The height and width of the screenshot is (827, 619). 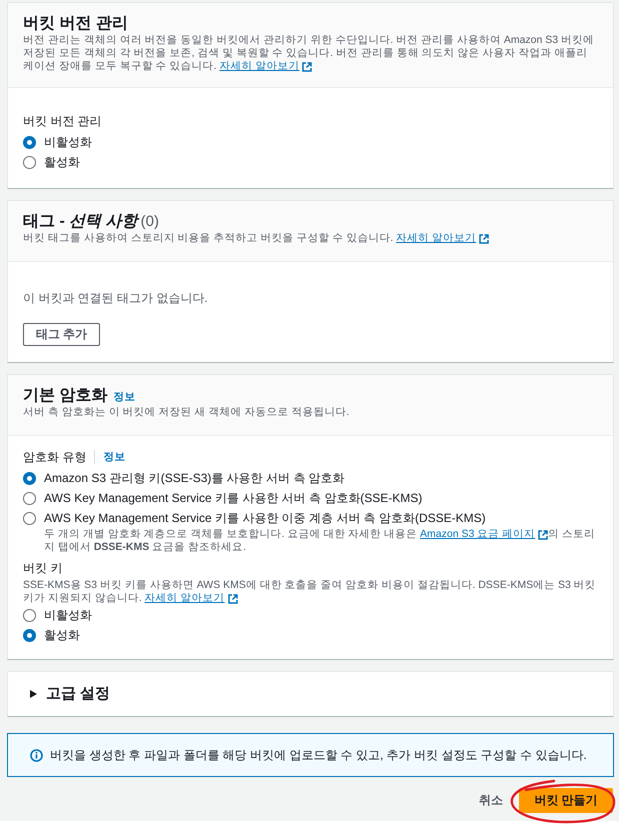 What do you see at coordinates (310, 238) in the screenshot?
I see `panel-description: 버킷 태그를 사용하여 스토리지 비용을 추적하고 버킷을 구성할 수 있습니다. 자세히 알아보기` at bounding box center [310, 238].